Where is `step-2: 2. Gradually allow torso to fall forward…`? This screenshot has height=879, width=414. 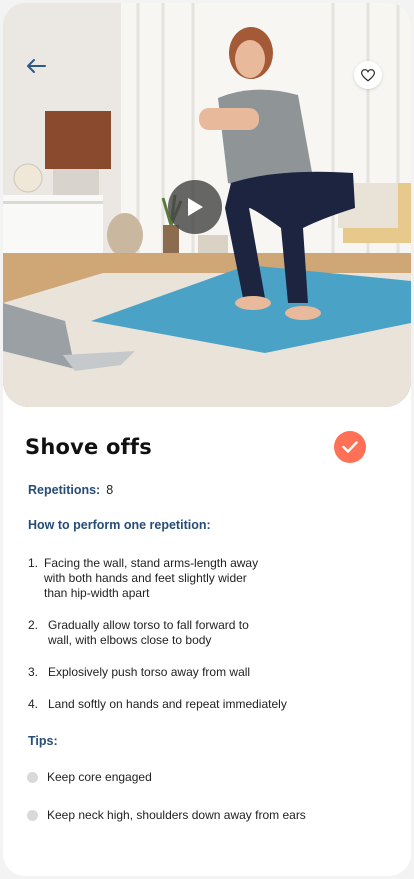 step-2: 2. Gradually allow torso to fall forward… is located at coordinates (138, 633).